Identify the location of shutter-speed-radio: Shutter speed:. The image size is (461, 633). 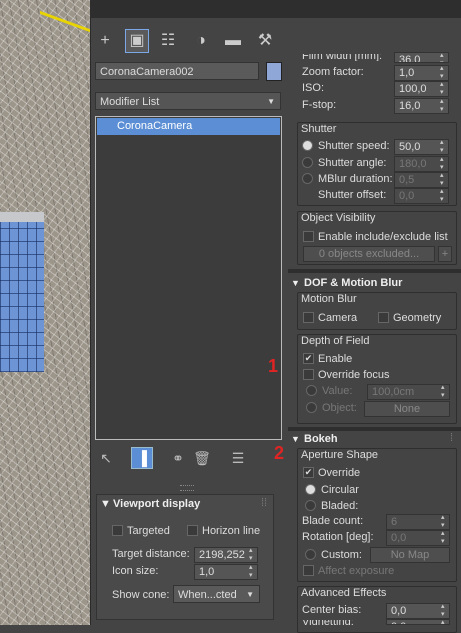
(346, 145).